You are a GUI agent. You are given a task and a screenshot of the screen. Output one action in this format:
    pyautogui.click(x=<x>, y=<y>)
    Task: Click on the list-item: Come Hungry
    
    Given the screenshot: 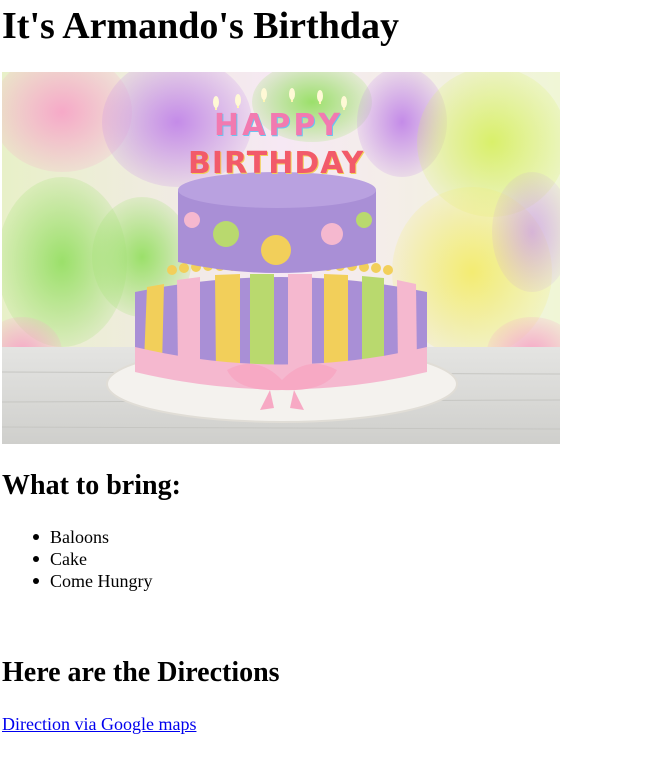 What is the action you would take?
    pyautogui.click(x=93, y=581)
    